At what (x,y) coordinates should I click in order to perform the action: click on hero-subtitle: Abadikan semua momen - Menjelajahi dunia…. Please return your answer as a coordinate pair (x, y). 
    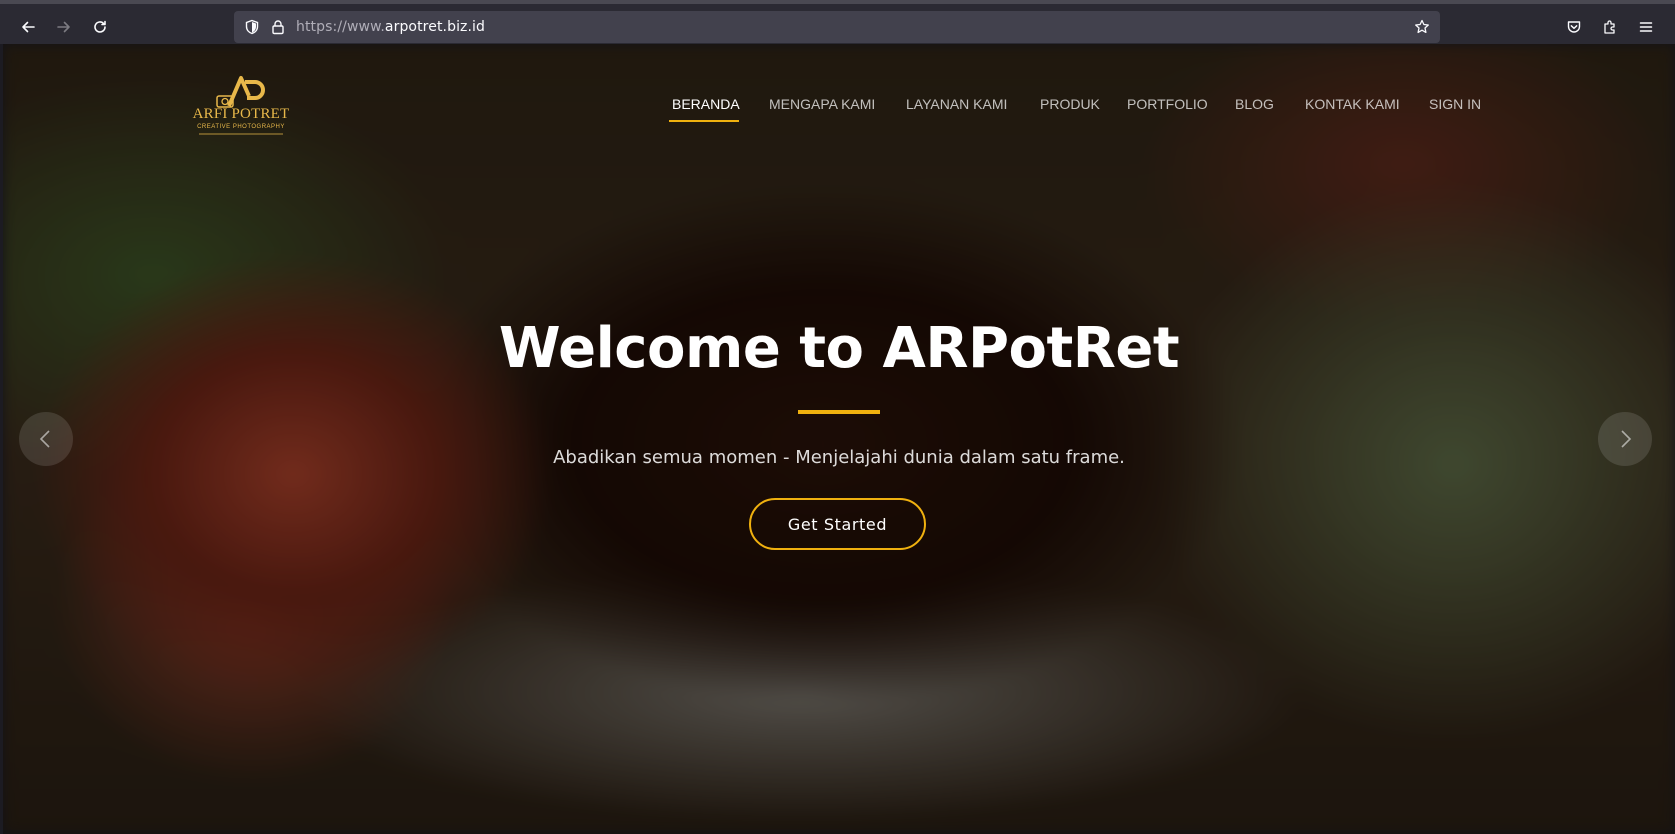
    Looking at the image, I should click on (839, 457).